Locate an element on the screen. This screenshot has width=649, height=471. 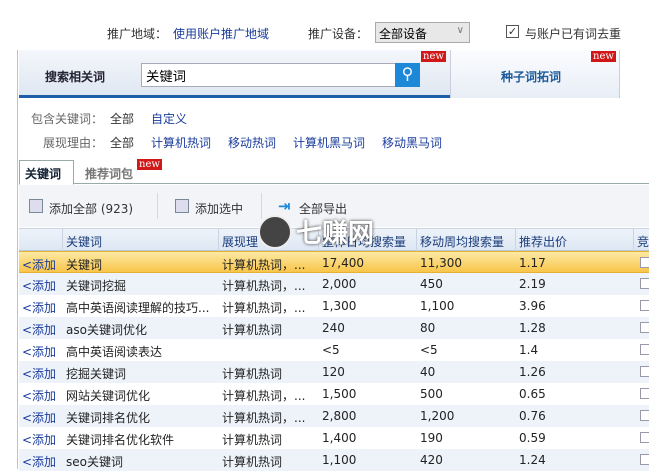
table-row: <添加 seo关键词 计算机热词 1,100 420 1.24 is located at coordinates (334, 460).